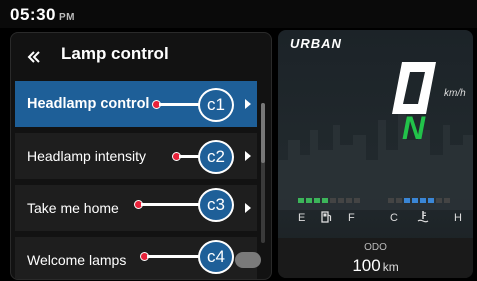  I want to click on clock-ampm: PM, so click(66, 17).